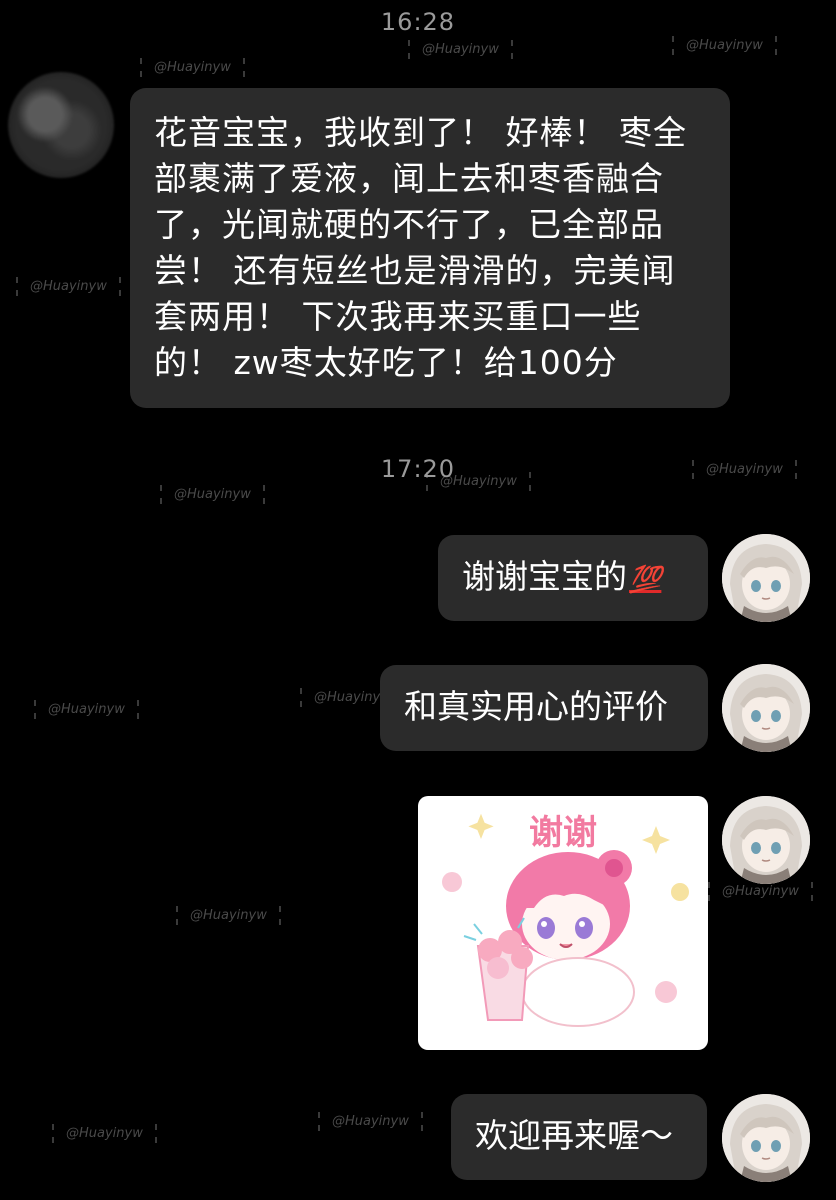  I want to click on thank-you-sticker: 谢谢, so click(563, 923).